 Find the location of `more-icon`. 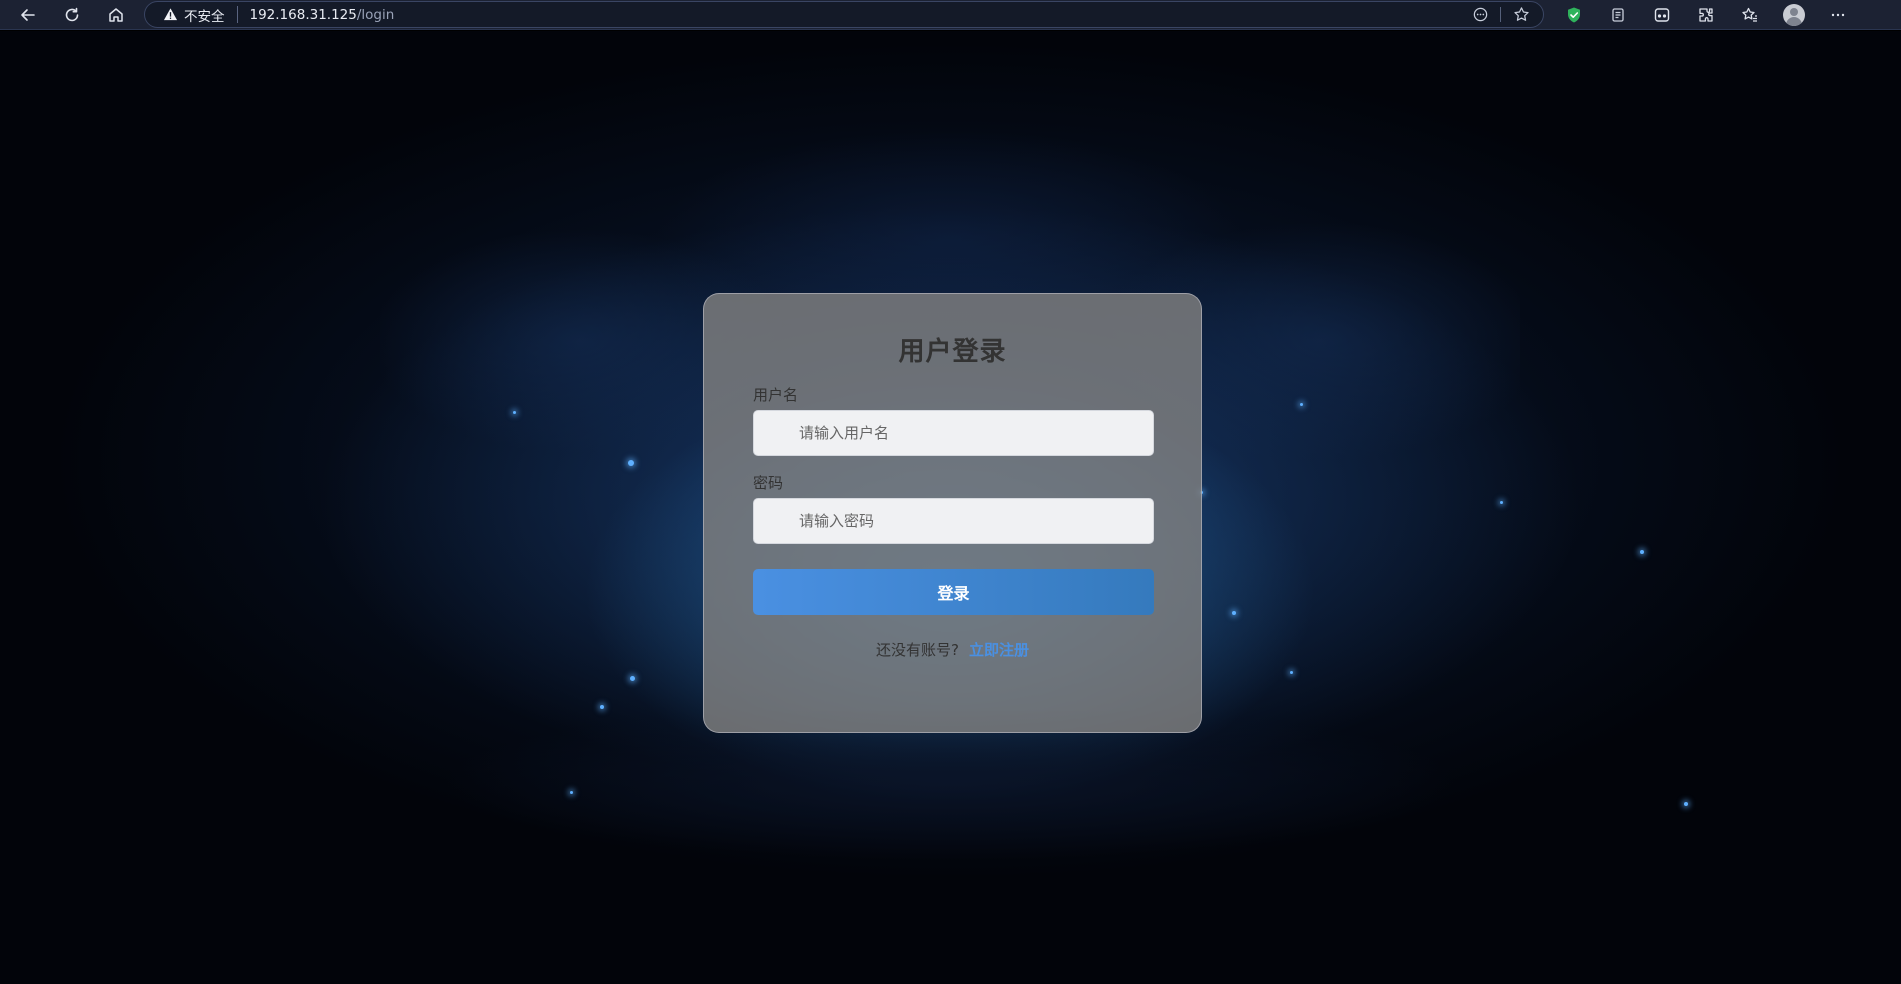

more-icon is located at coordinates (1838, 15).